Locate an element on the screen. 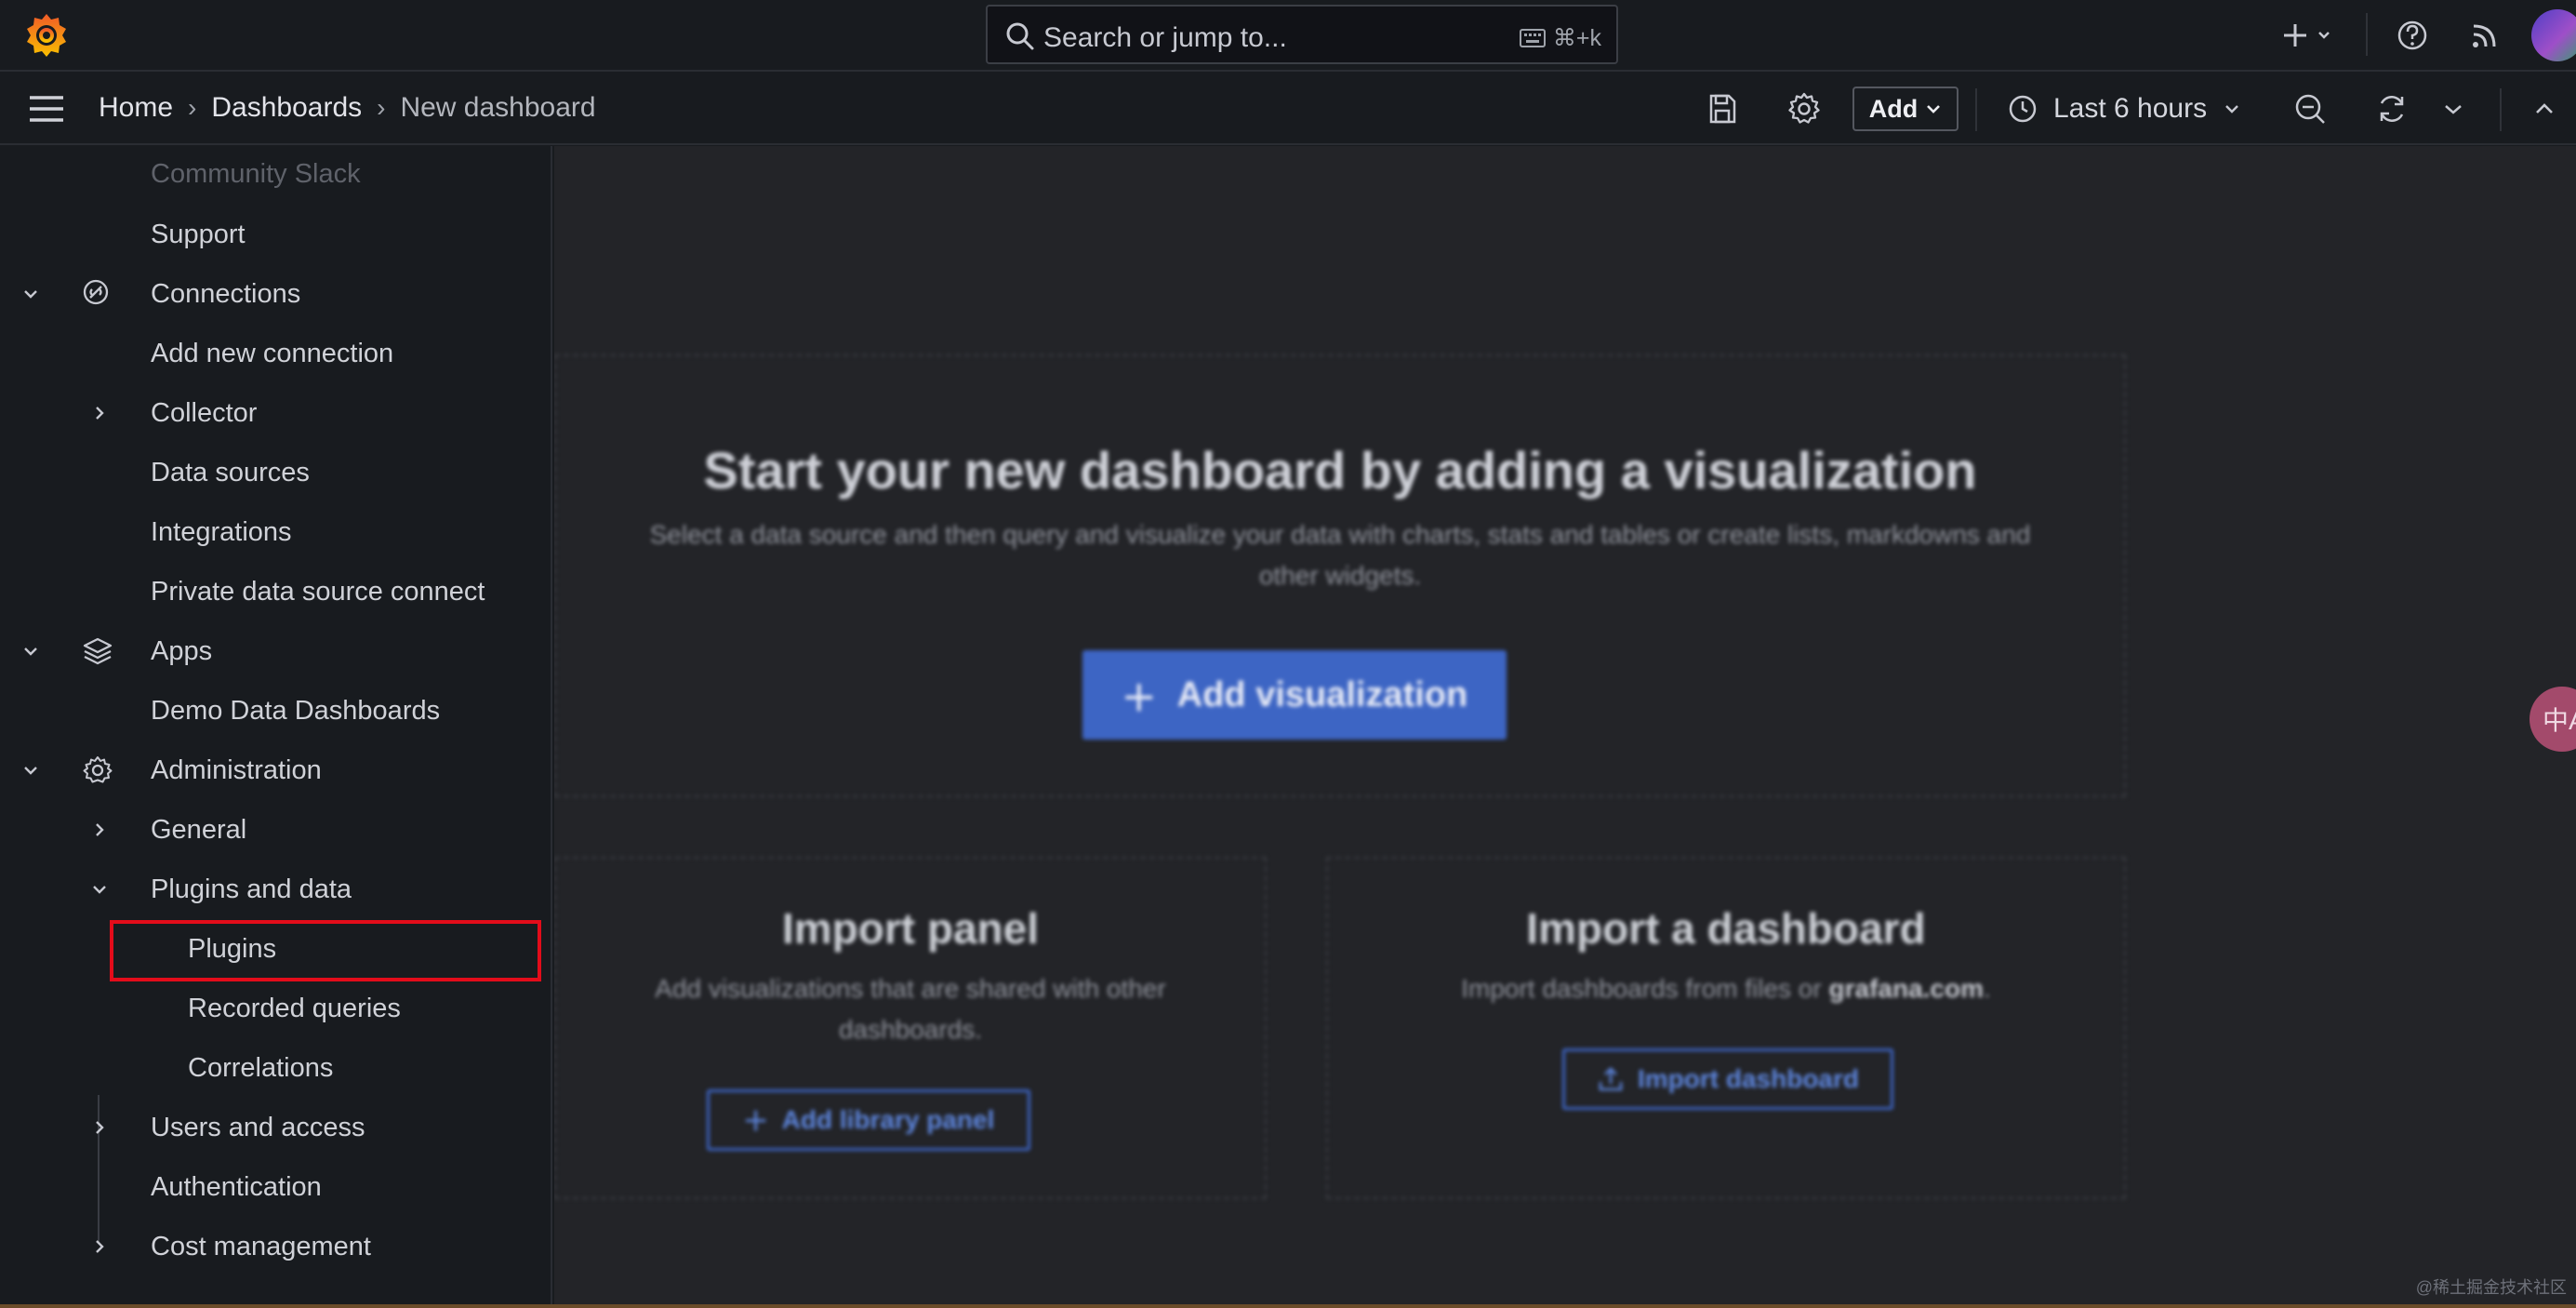  sidebar-item-recorded-queries: Recorded queries is located at coordinates (275, 1008).